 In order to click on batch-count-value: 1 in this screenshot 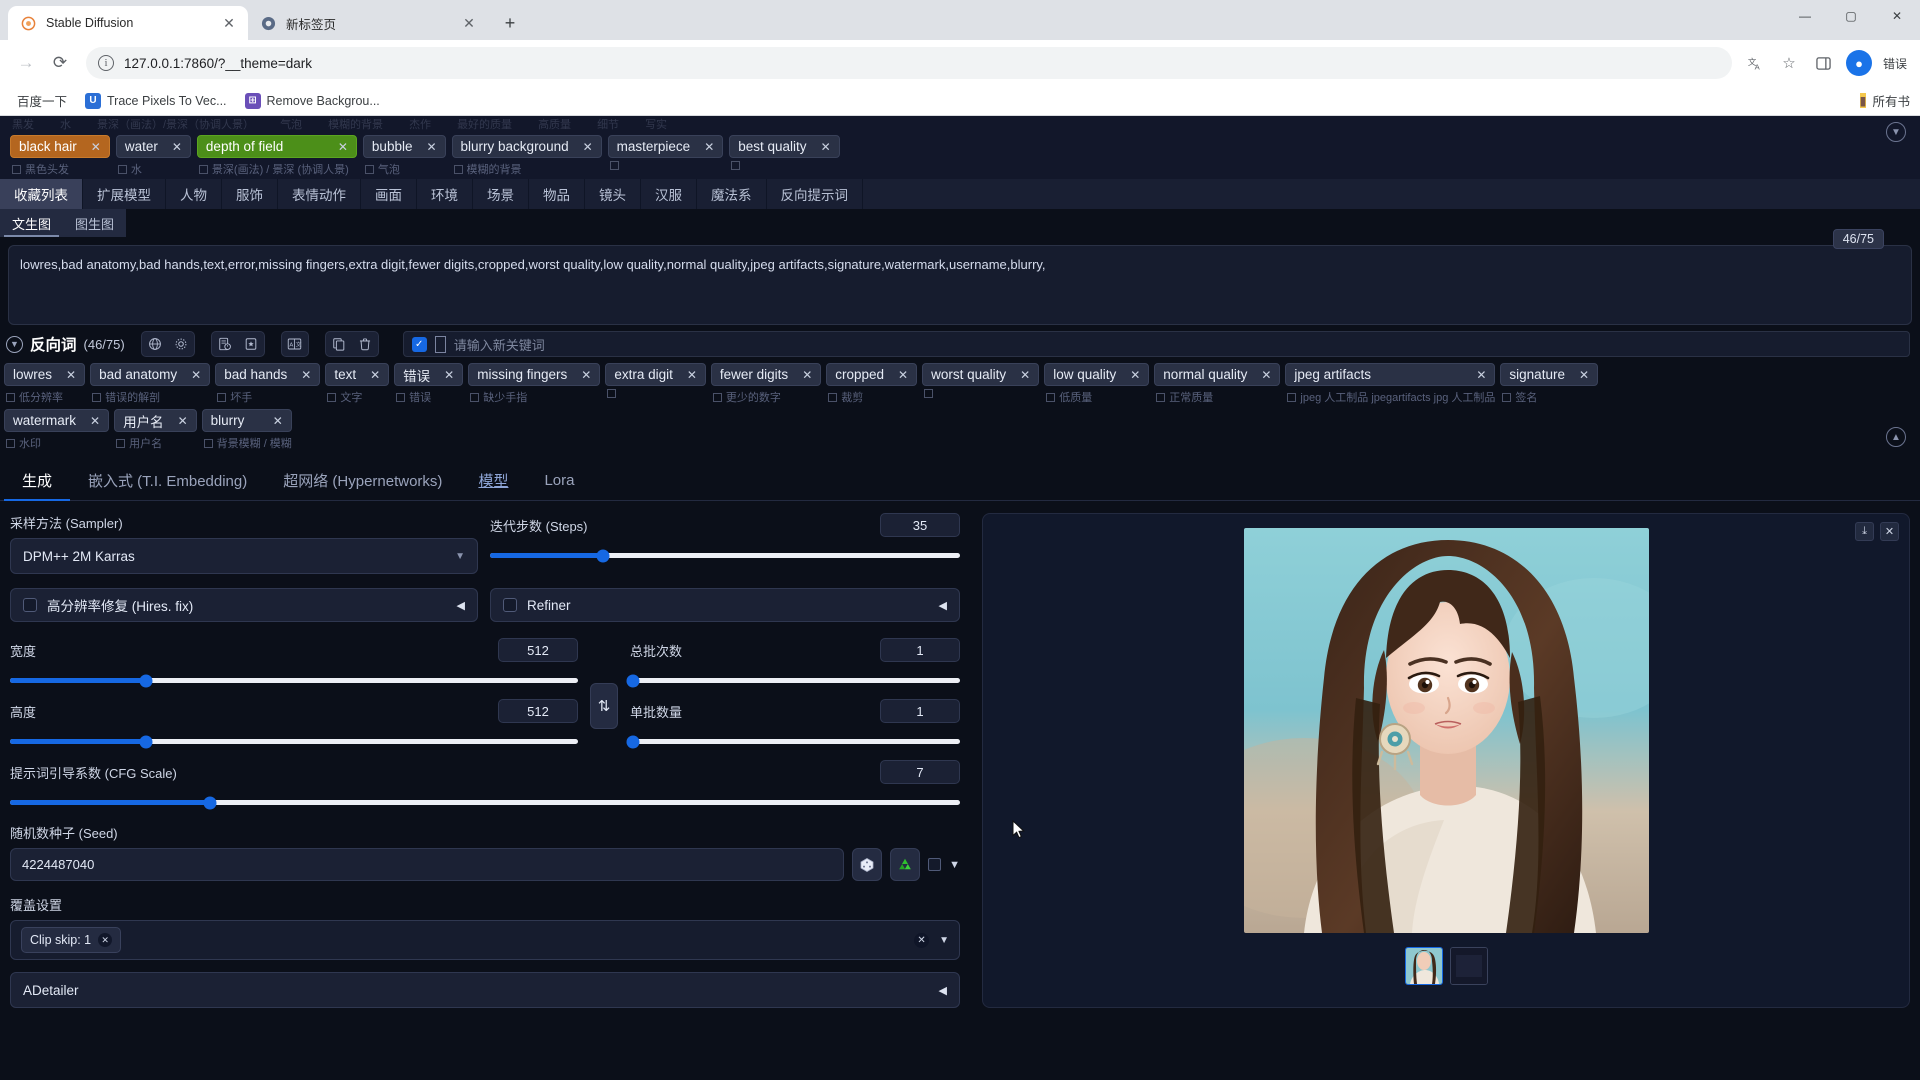, I will do `click(920, 650)`.